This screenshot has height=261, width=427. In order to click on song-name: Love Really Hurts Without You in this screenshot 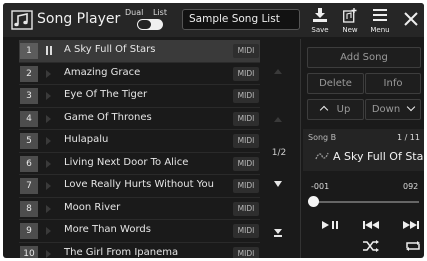, I will do `click(139, 184)`.